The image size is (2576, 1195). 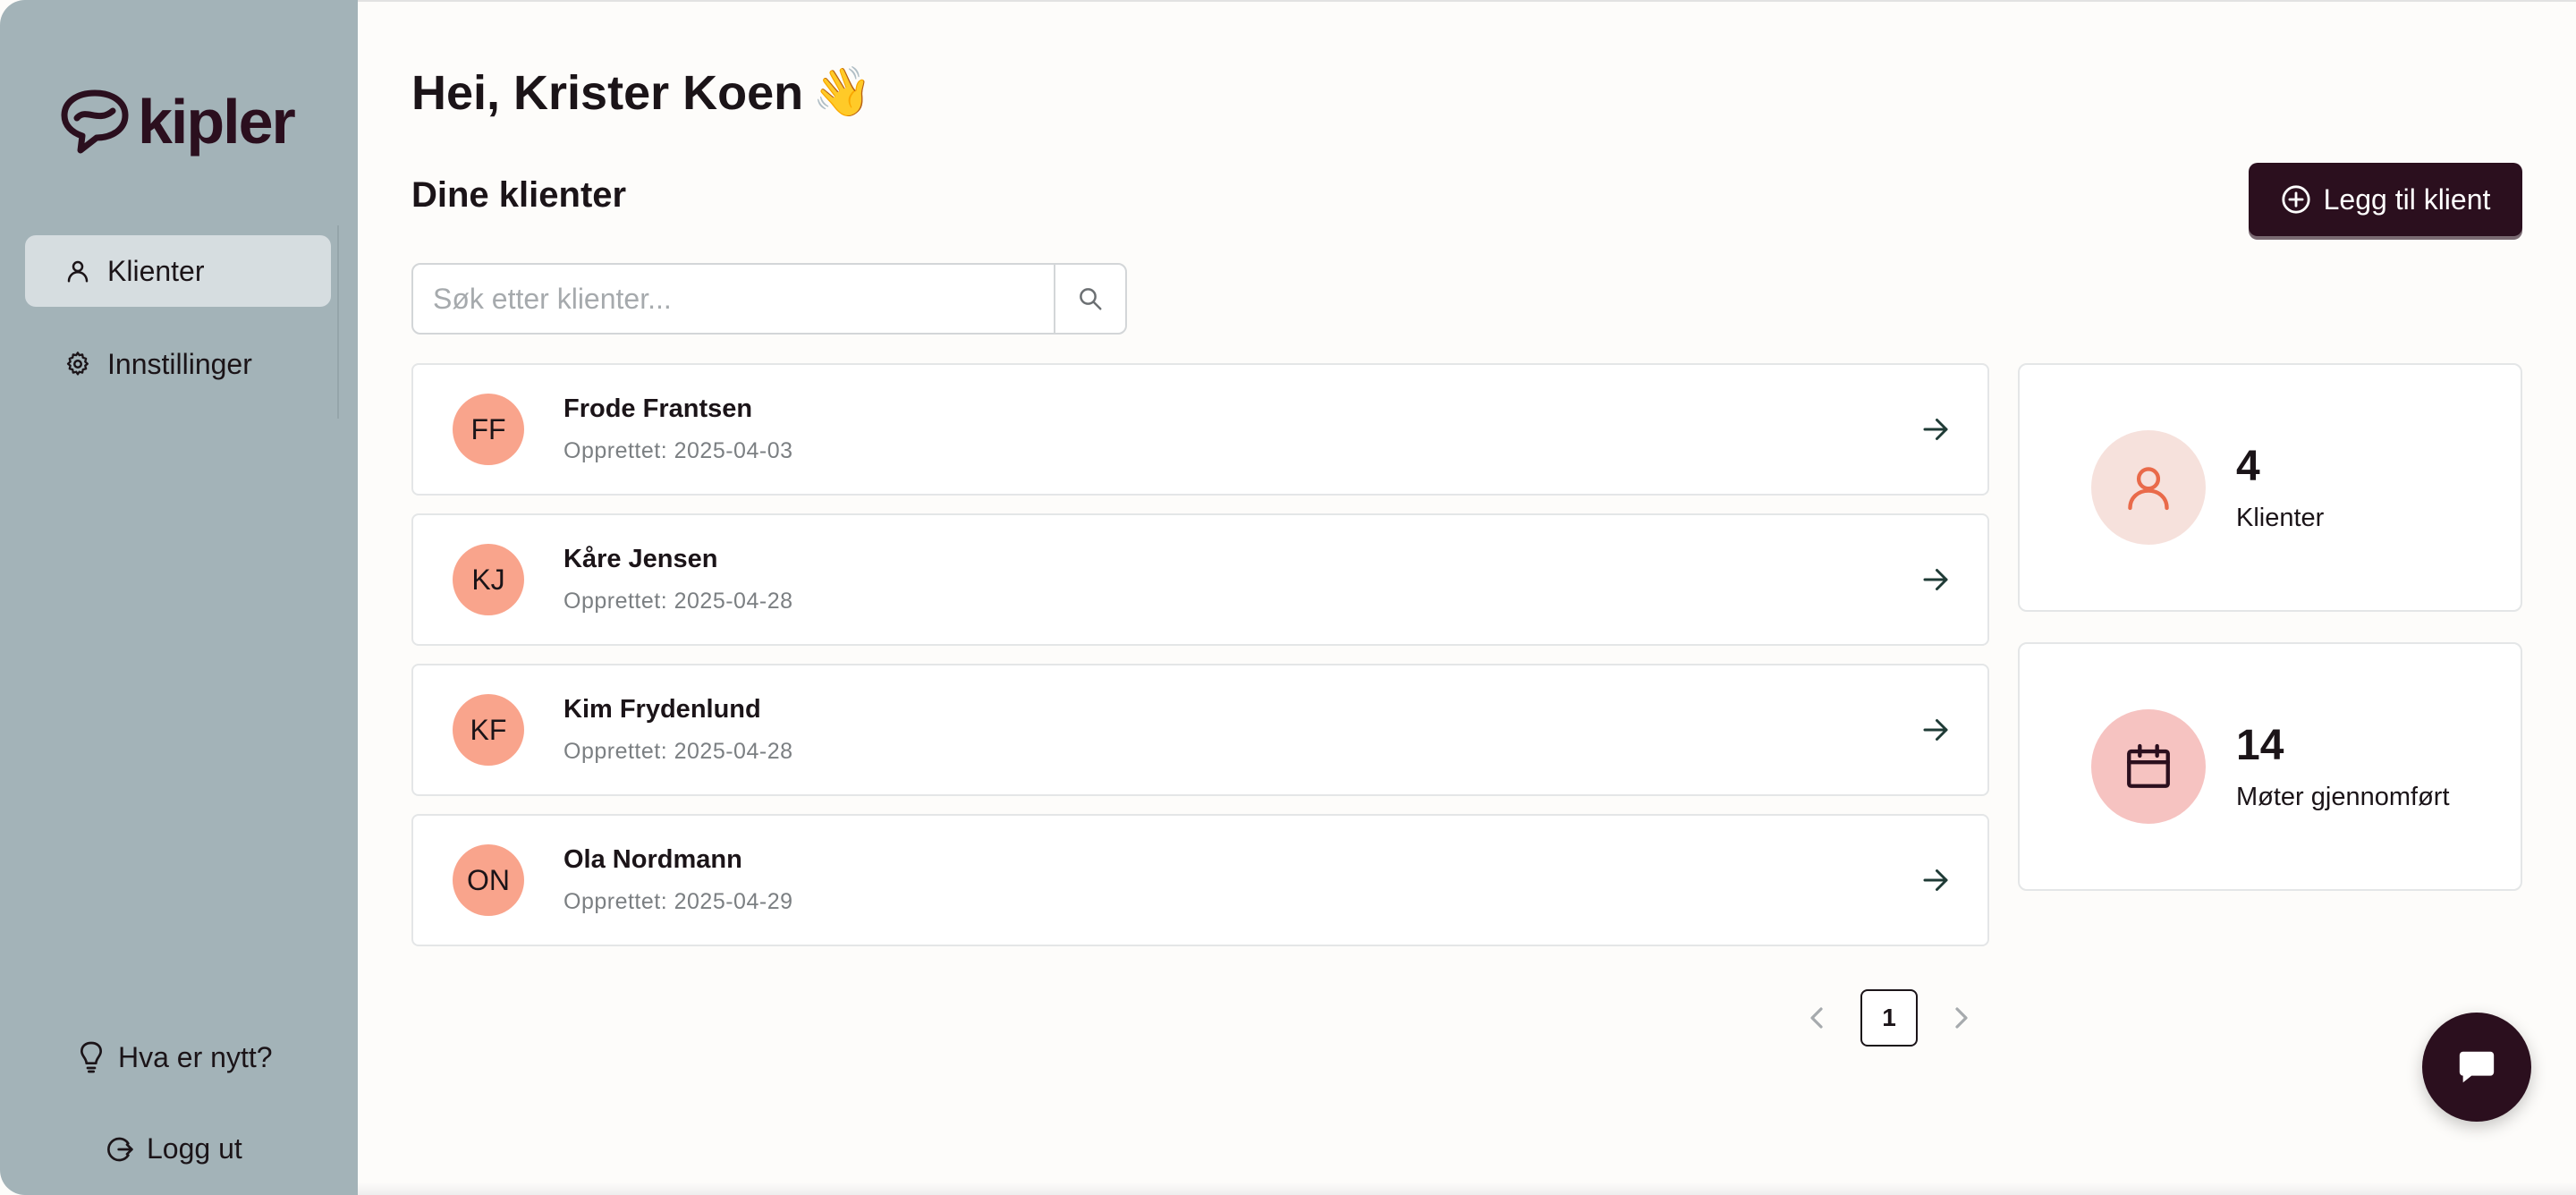 I want to click on client-avatar: FF, so click(x=488, y=429).